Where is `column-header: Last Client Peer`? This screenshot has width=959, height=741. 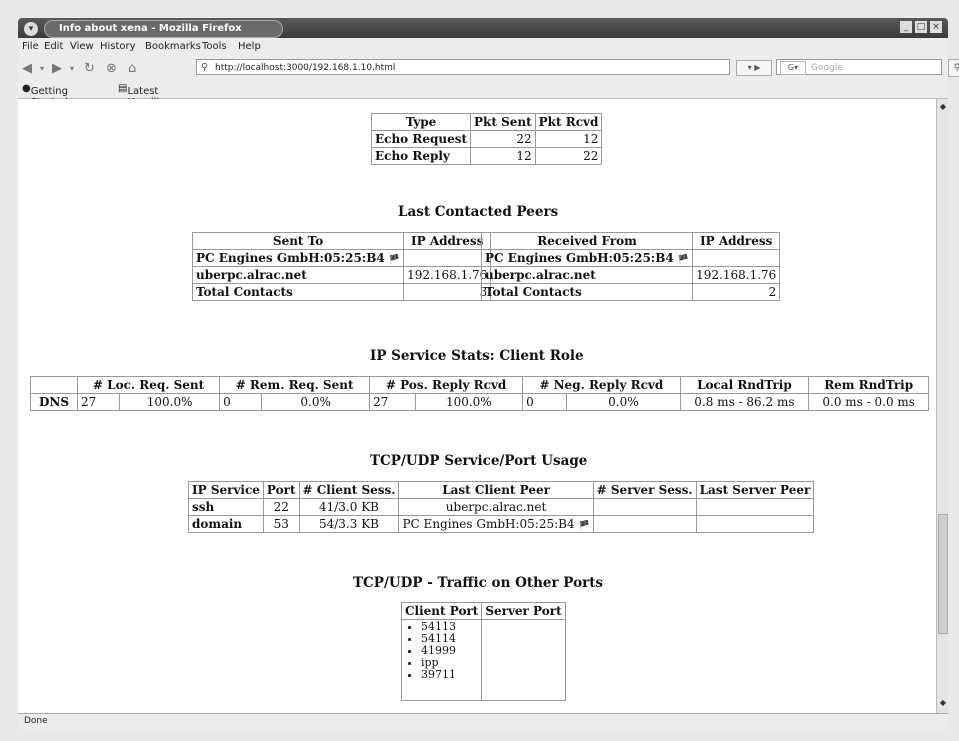 column-header: Last Client Peer is located at coordinates (496, 490).